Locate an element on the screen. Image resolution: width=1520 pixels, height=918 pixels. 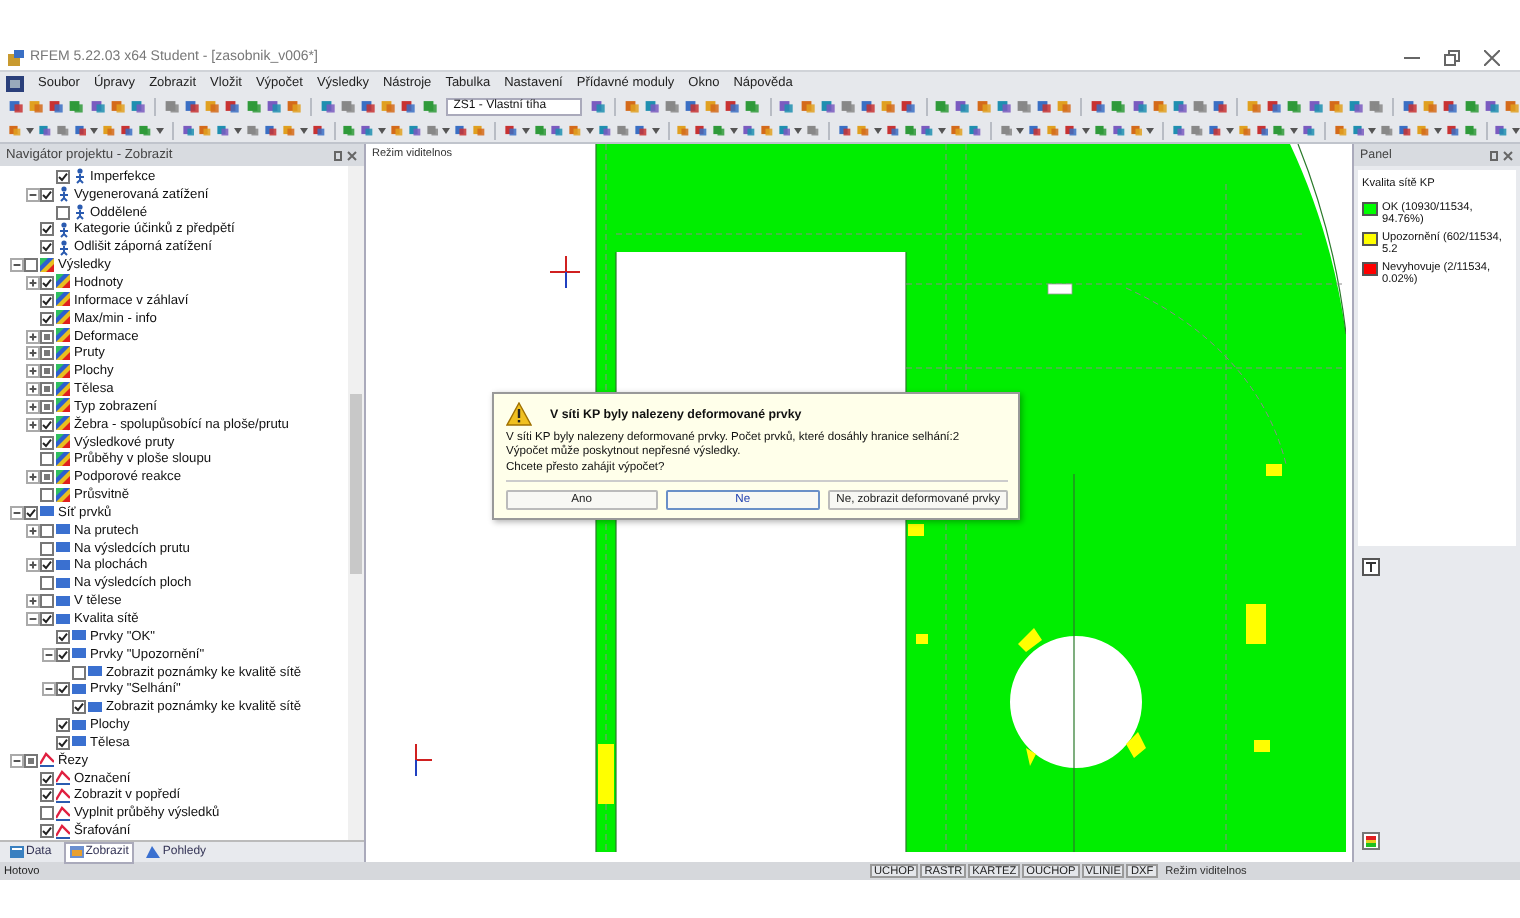
text-tool-icon is located at coordinates (1371, 567).